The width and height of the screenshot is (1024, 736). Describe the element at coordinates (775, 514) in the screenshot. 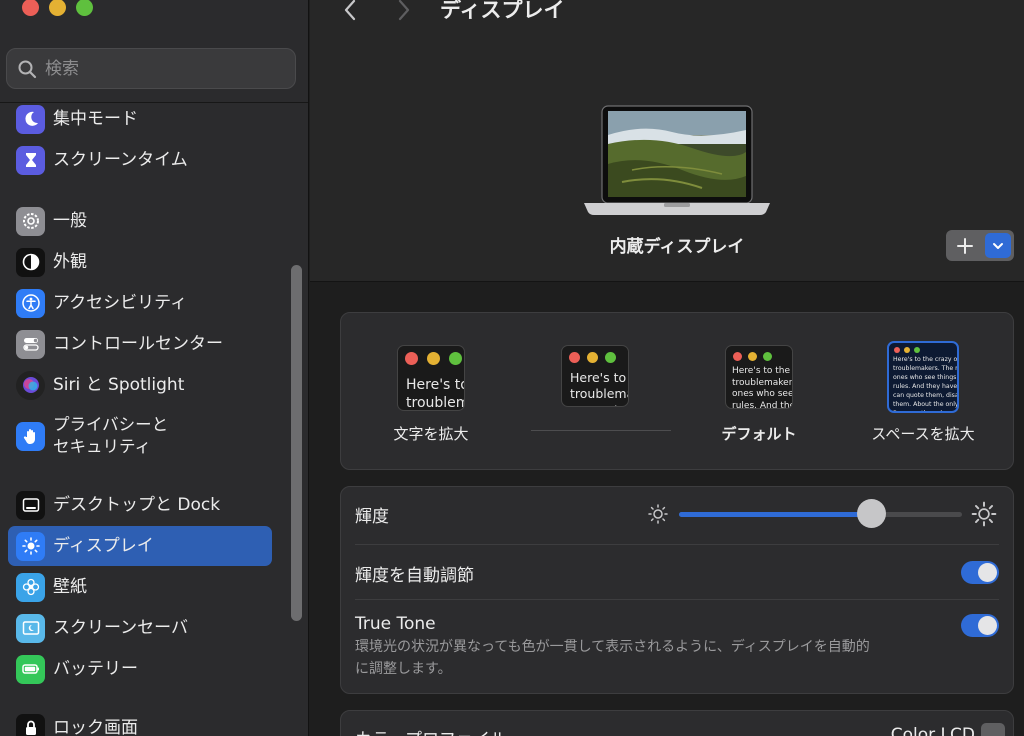

I see `brightness-slider-fill` at that location.